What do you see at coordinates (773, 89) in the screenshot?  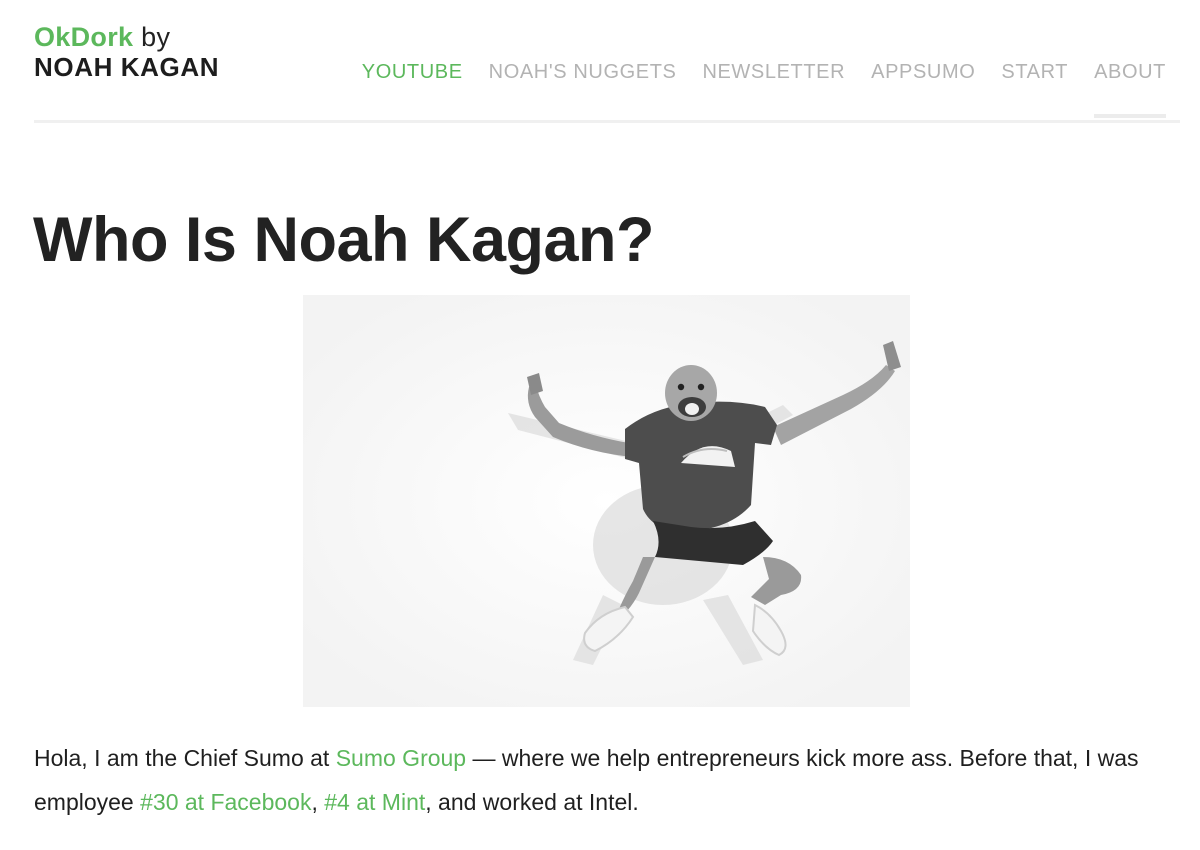 I see `nav-newsletter: NEWSLETTER` at bounding box center [773, 89].